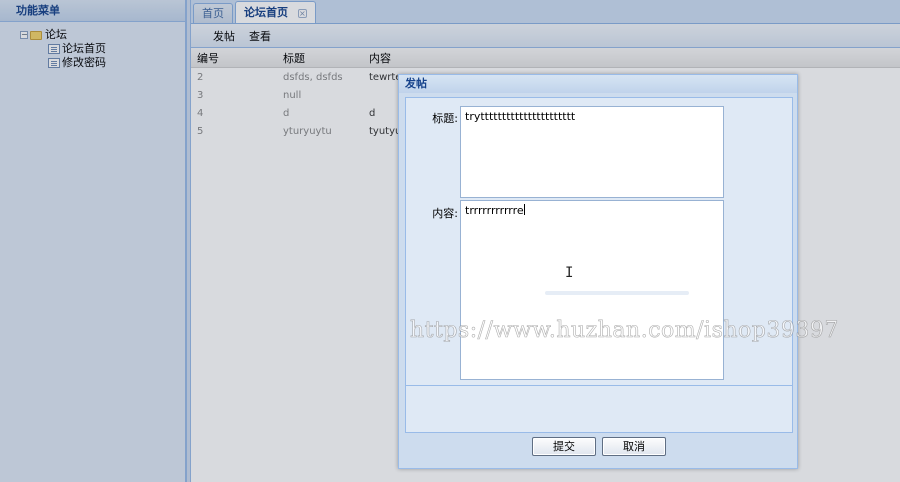  Describe the element at coordinates (569, 273) in the screenshot. I see `text-cursor-icon: I` at that location.